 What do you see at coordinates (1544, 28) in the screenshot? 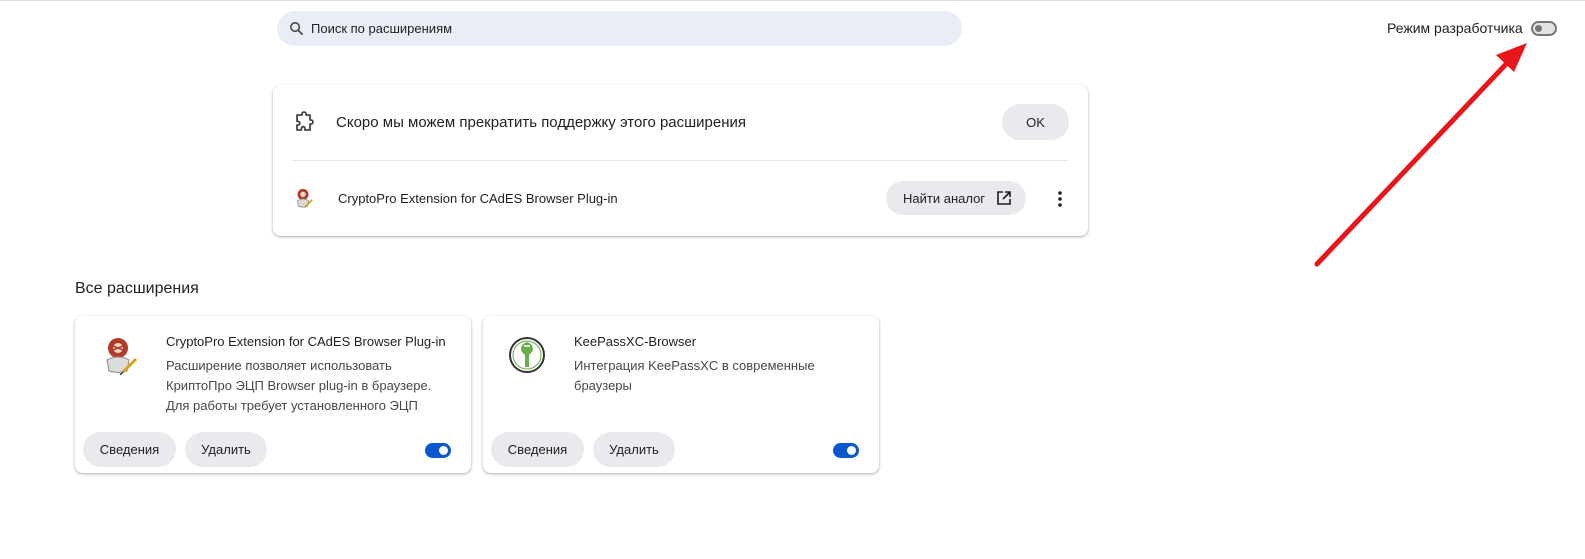
I see `dev-mode-toggle` at bounding box center [1544, 28].